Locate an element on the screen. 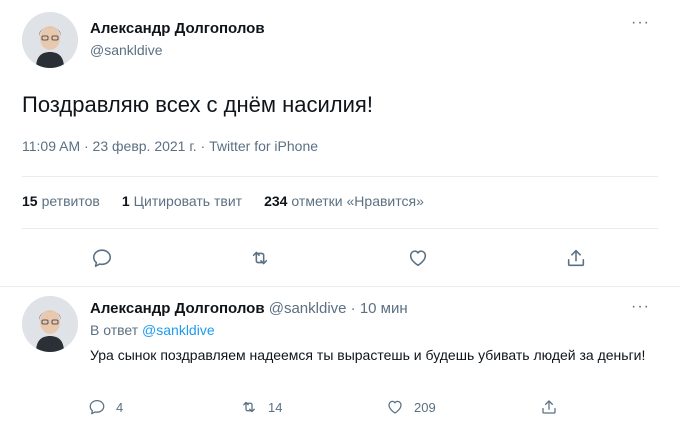 The height and width of the screenshot is (434, 680). likes-stat: 234 отметки «Нравится» is located at coordinates (344, 201).